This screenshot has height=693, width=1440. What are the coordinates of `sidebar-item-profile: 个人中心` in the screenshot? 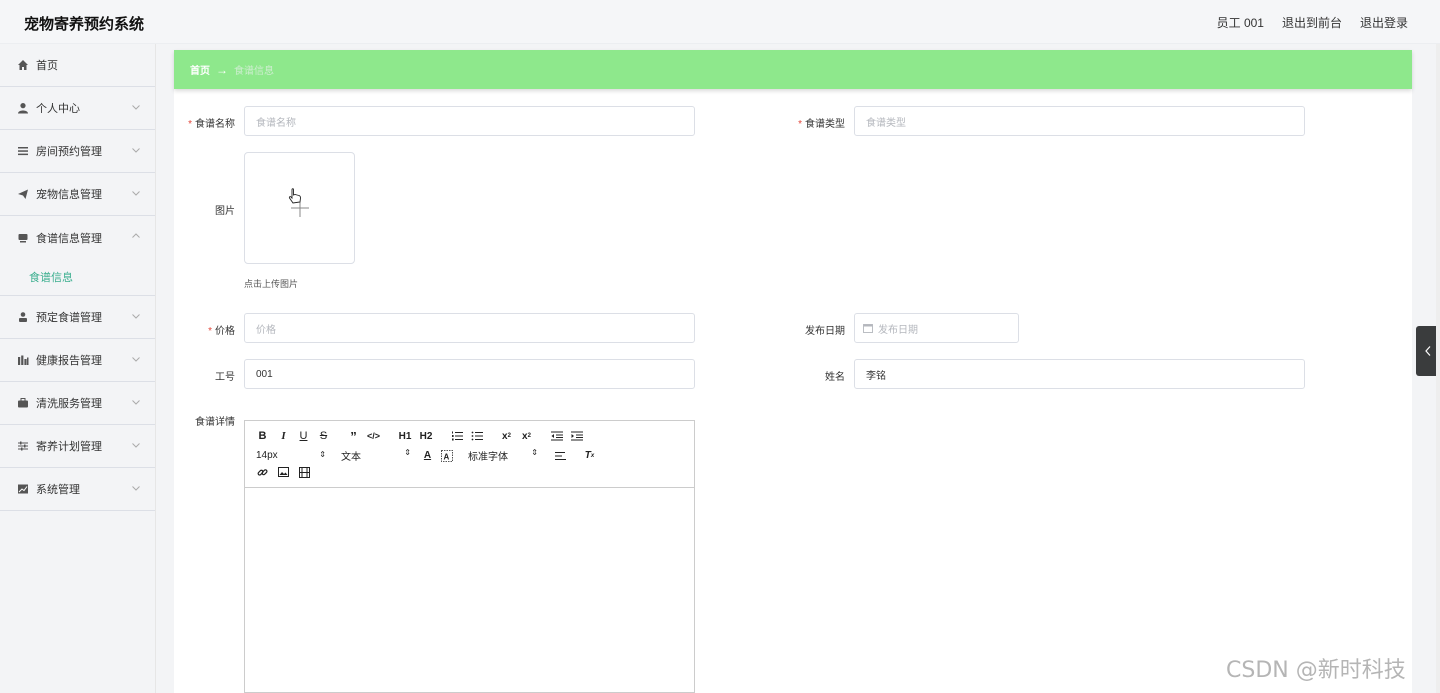 It's located at (77, 108).